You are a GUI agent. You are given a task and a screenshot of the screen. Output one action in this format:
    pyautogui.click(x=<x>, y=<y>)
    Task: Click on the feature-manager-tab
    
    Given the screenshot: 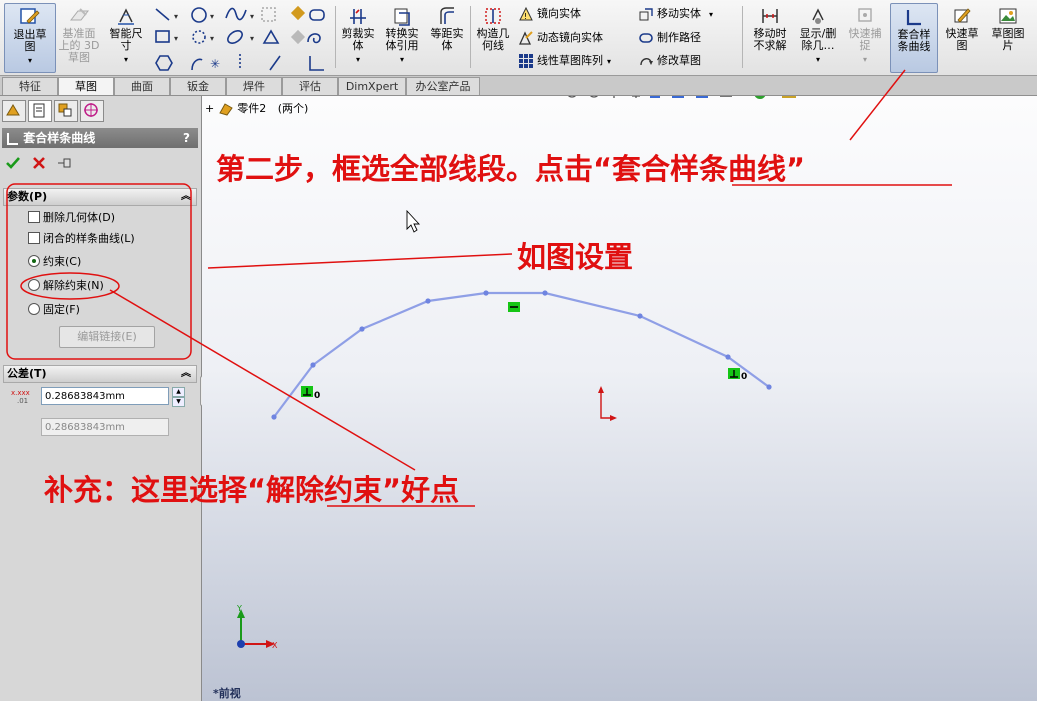 What is the action you would take?
    pyautogui.click(x=14, y=111)
    